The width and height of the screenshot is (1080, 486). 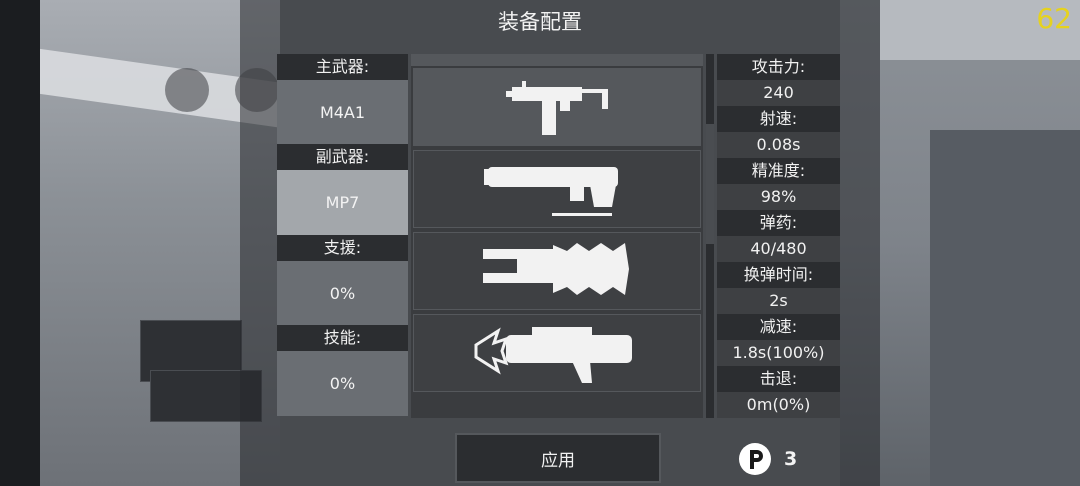 What do you see at coordinates (342, 202) in the screenshot?
I see `secondary-weapon-slot: MP7` at bounding box center [342, 202].